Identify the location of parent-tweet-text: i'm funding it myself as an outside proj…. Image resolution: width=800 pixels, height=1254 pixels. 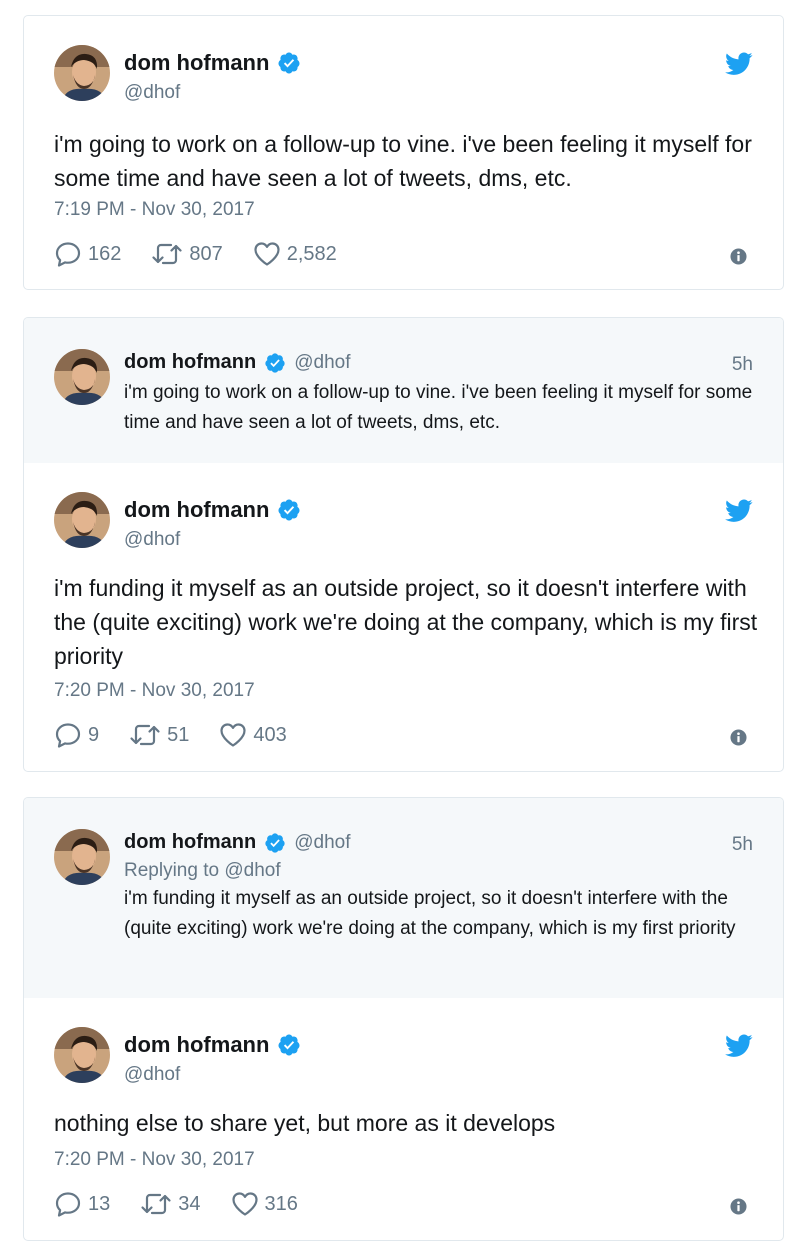
(430, 913).